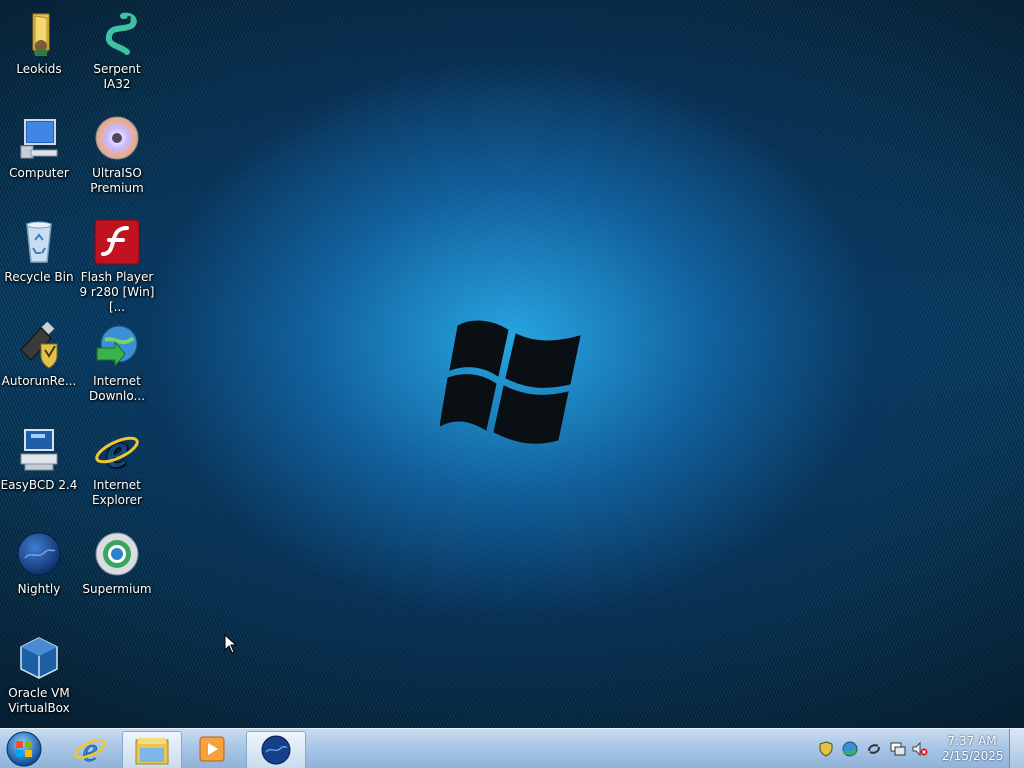  I want to click on display-icon, so click(898, 749).